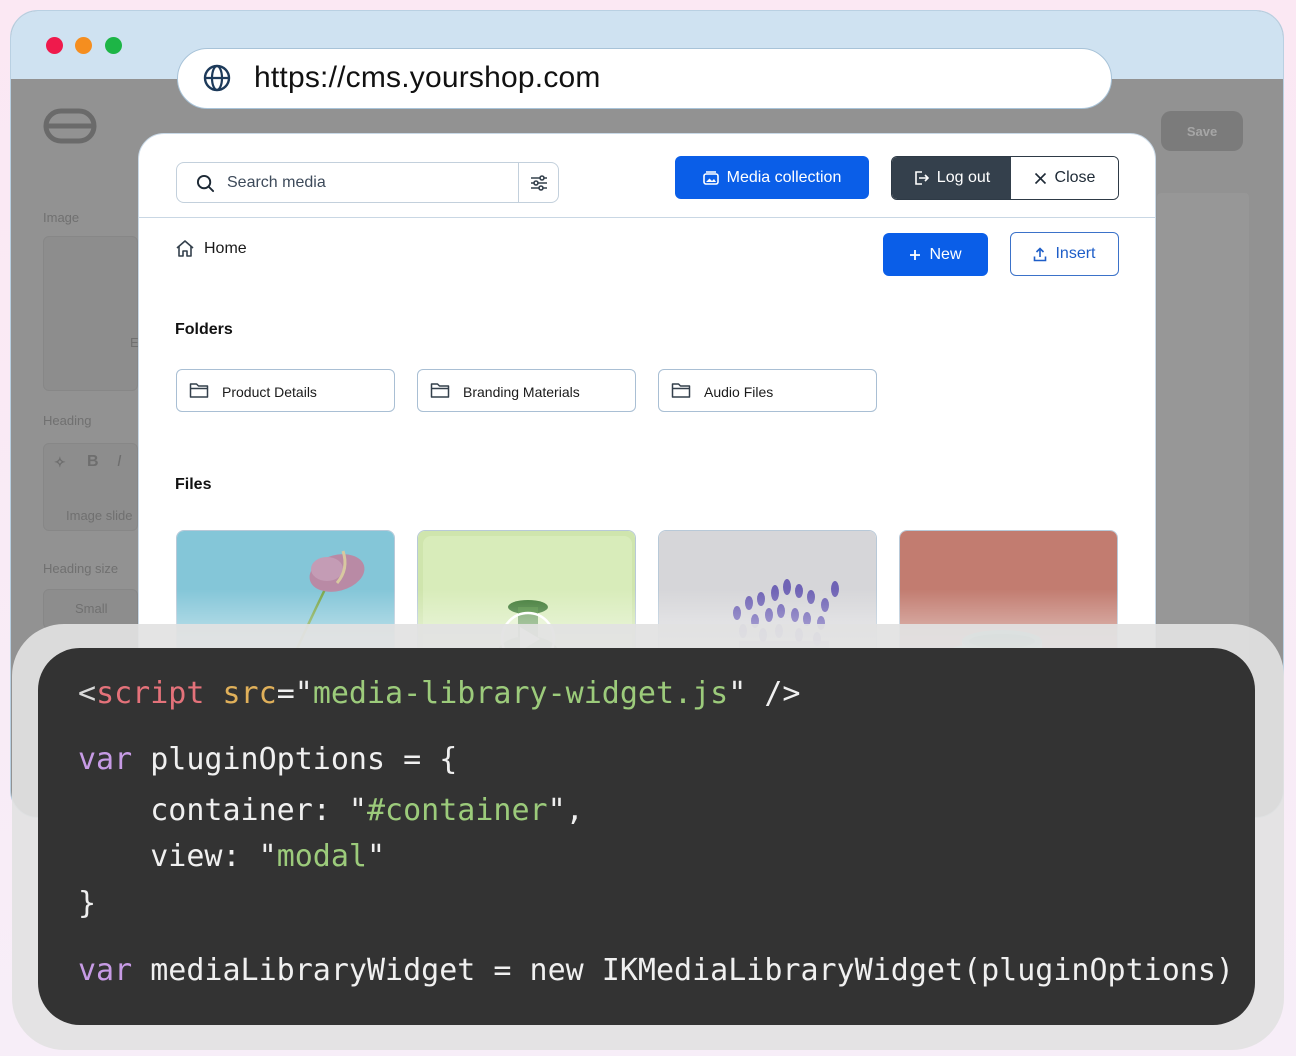 The width and height of the screenshot is (1296, 1056). I want to click on folder-item: Branding Materials, so click(526, 390).